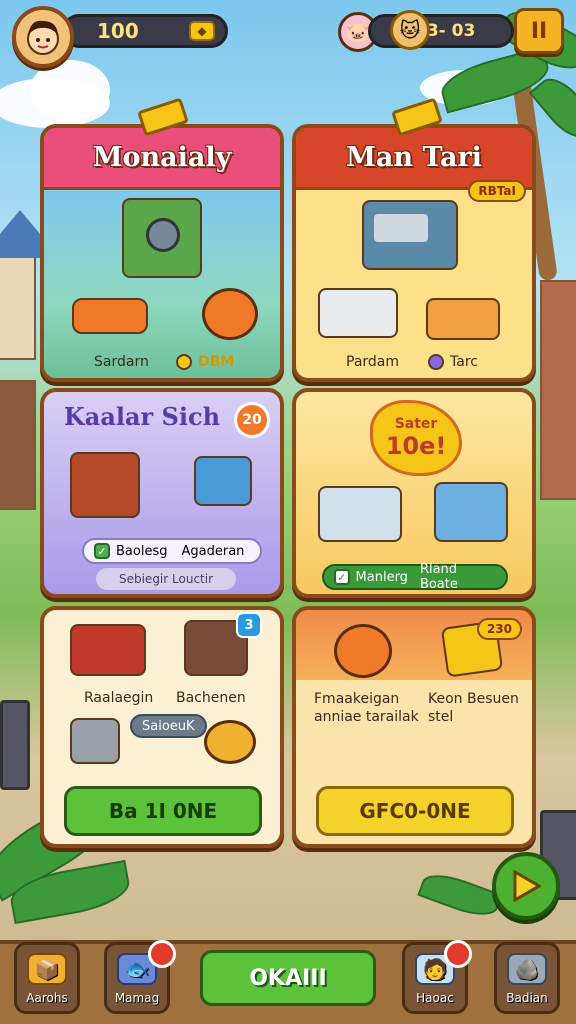 The height and width of the screenshot is (1024, 576). I want to click on bottom-nav: 📦 Aarohs 🐟 Mamag OKAIII 🧑 Haoac 🪨 Badian, so click(288, 982).